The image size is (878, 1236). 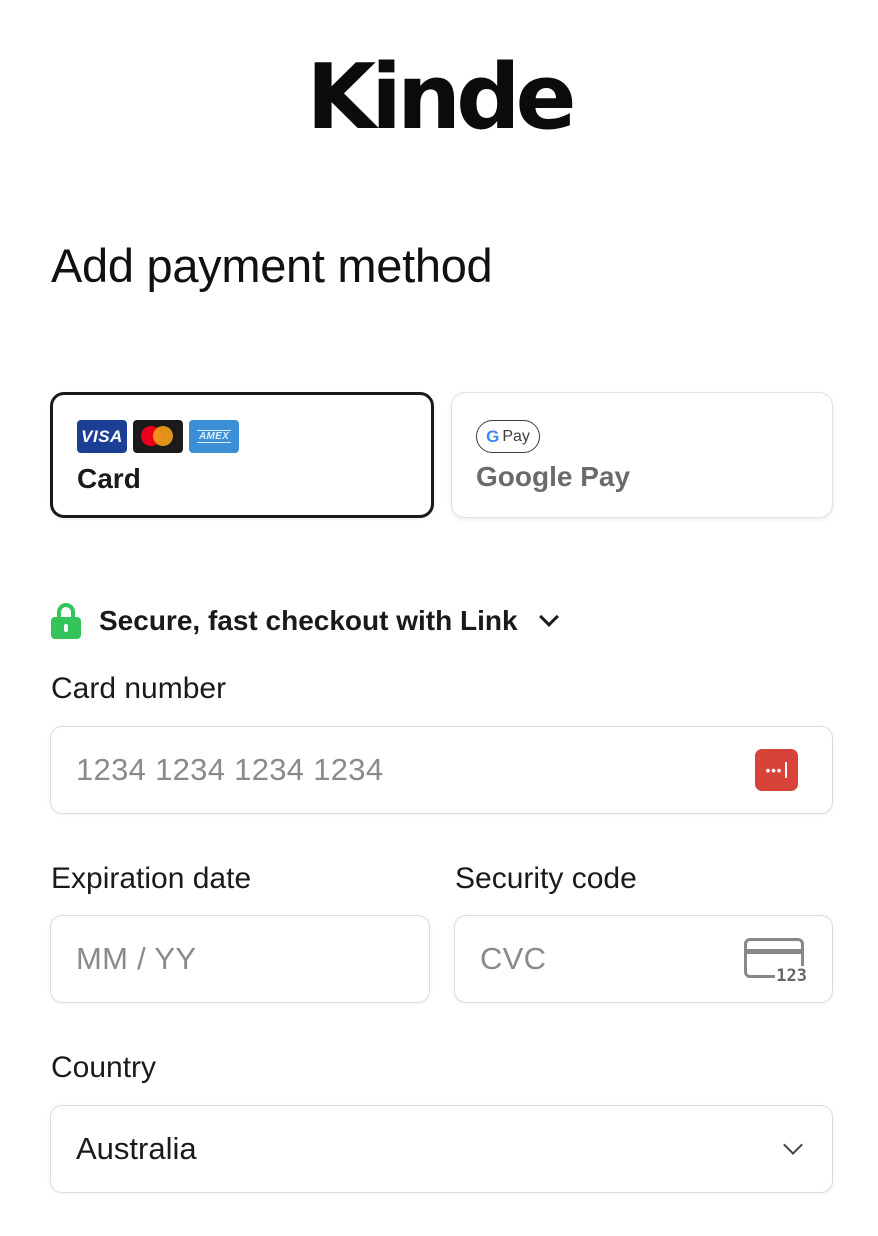 I want to click on security-code-input, so click(x=616, y=959).